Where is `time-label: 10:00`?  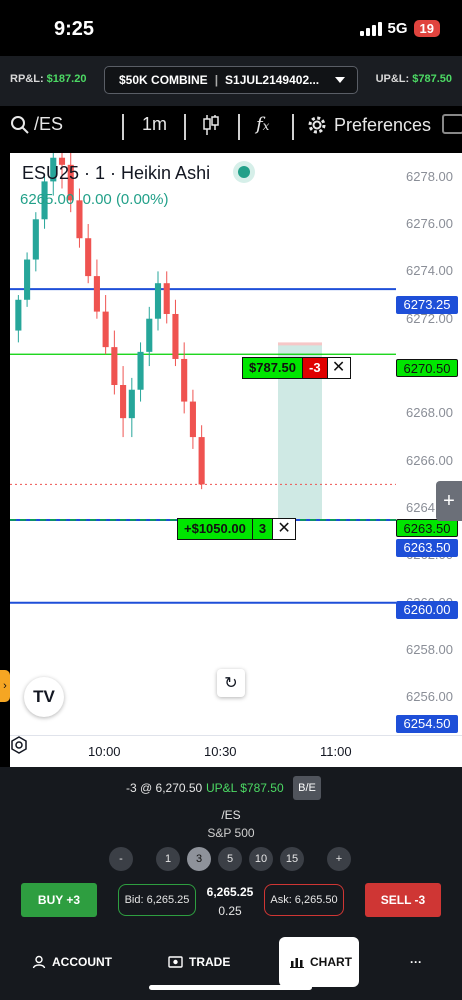 time-label: 10:00 is located at coordinates (104, 751).